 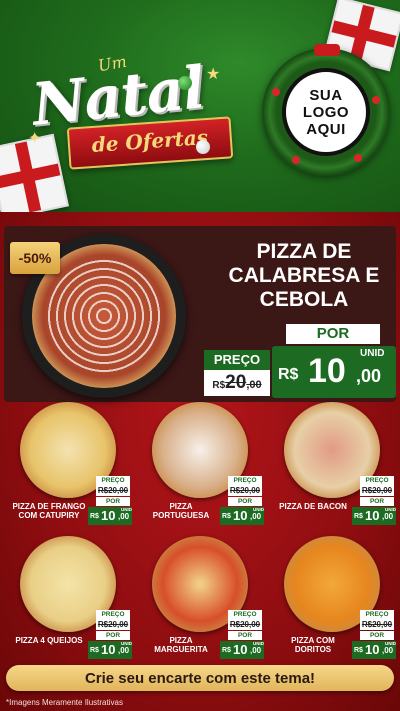 I want to click on price-int: 20, so click(x=236, y=382).